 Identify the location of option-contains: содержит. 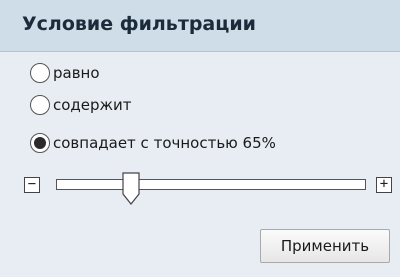
(81, 105).